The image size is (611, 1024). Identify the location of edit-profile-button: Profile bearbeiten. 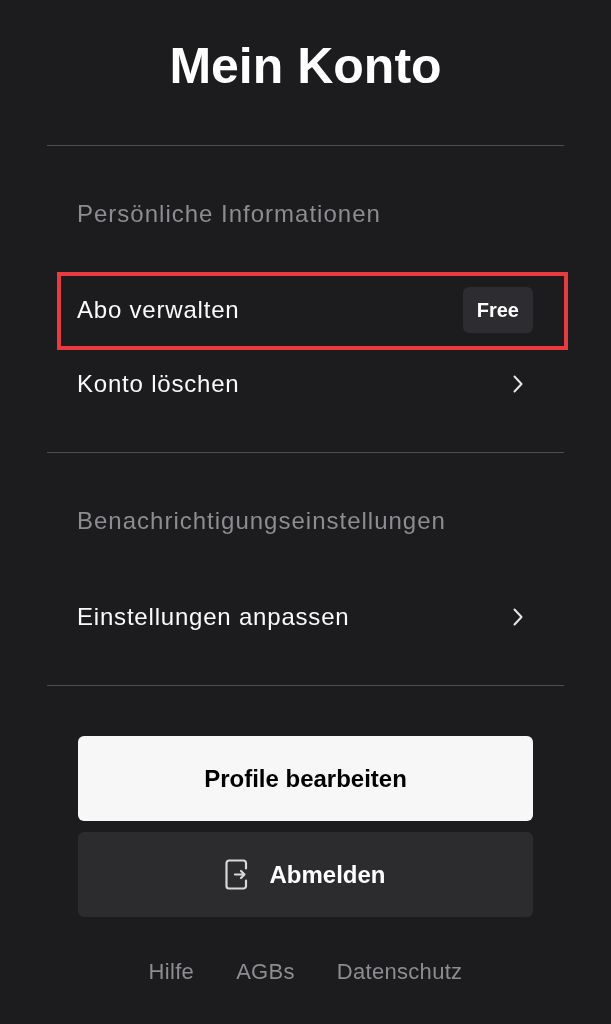
(305, 778).